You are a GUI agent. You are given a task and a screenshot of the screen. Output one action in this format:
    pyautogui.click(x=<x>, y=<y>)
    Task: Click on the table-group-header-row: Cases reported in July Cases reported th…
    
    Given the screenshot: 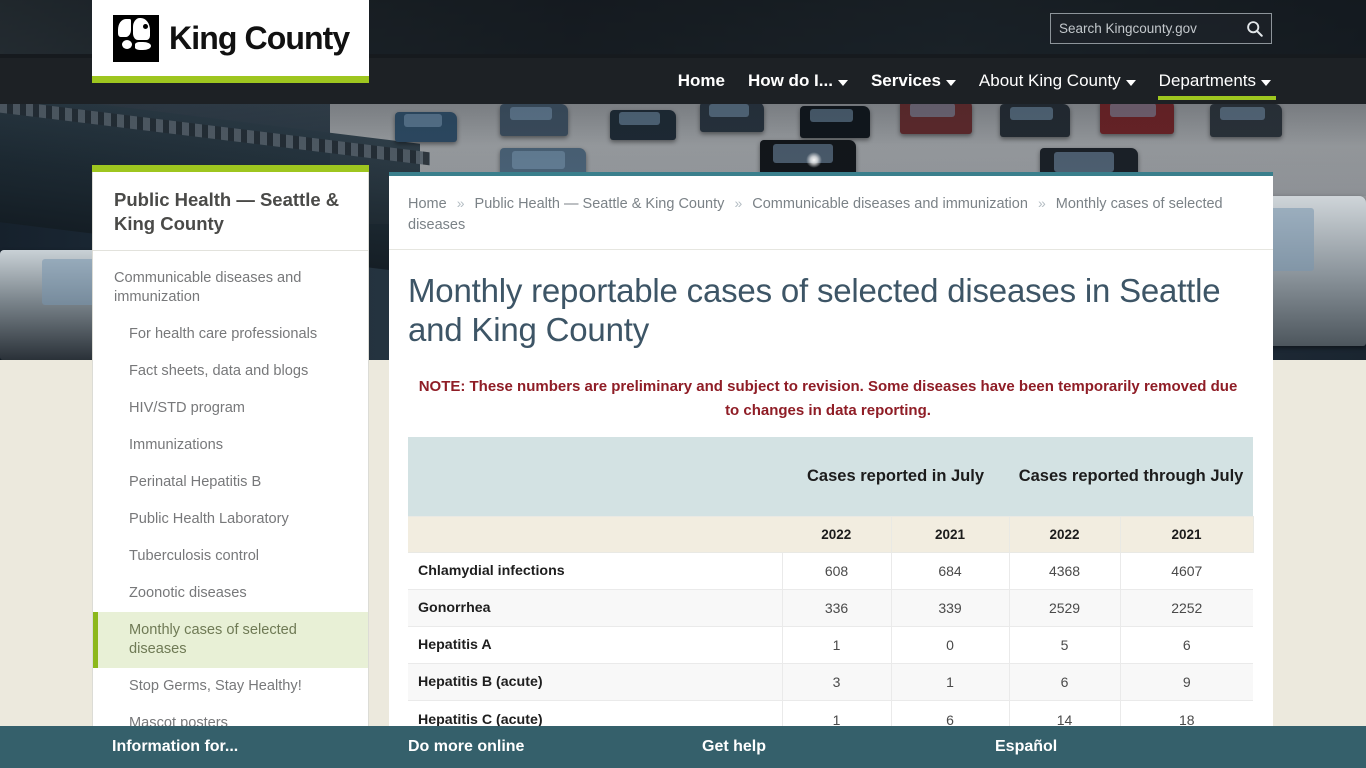 What is the action you would take?
    pyautogui.click(x=831, y=477)
    